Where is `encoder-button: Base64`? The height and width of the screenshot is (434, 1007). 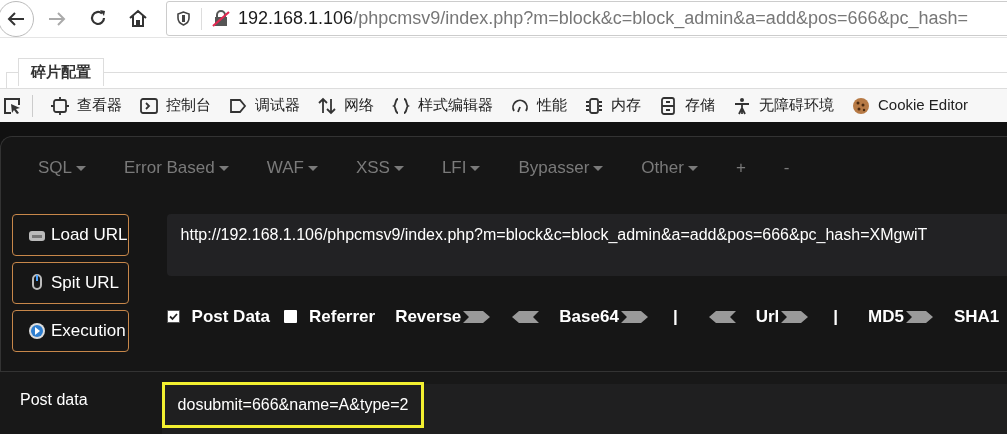 encoder-button: Base64 is located at coordinates (589, 317).